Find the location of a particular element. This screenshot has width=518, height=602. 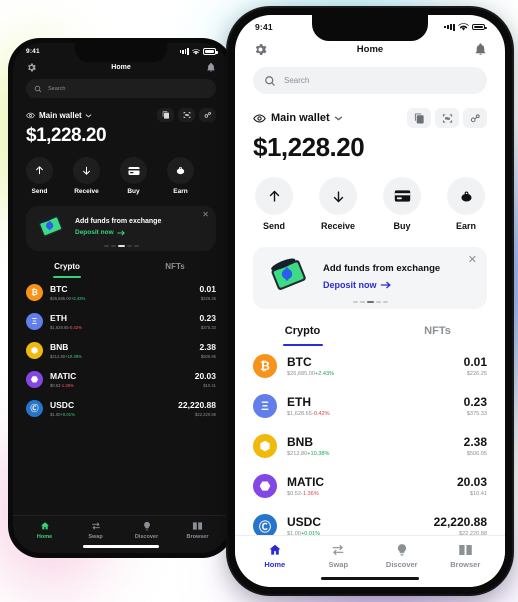

receive-label: Receive is located at coordinates (338, 226).